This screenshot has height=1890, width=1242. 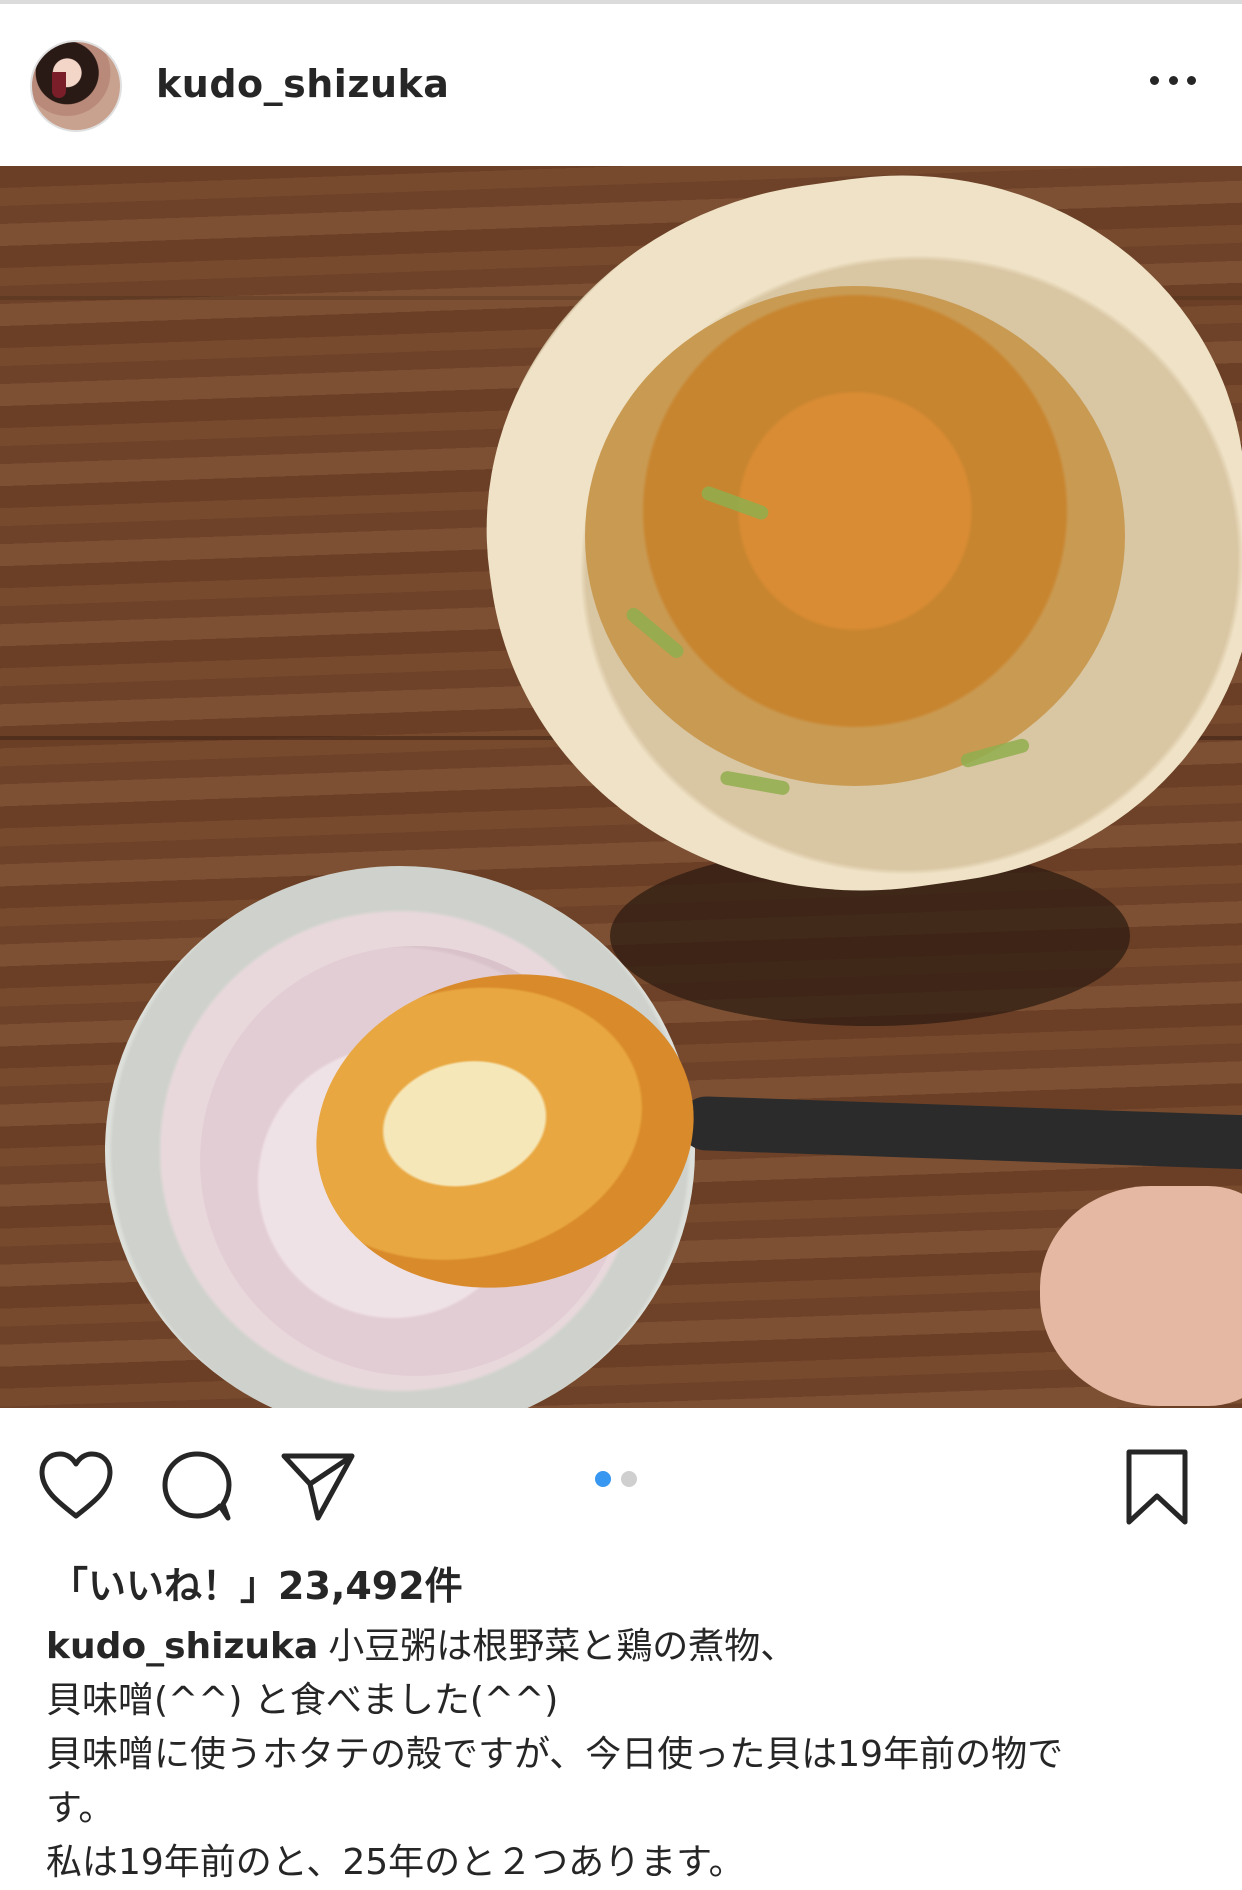 What do you see at coordinates (616, 1479) in the screenshot?
I see `carousel-indicator` at bounding box center [616, 1479].